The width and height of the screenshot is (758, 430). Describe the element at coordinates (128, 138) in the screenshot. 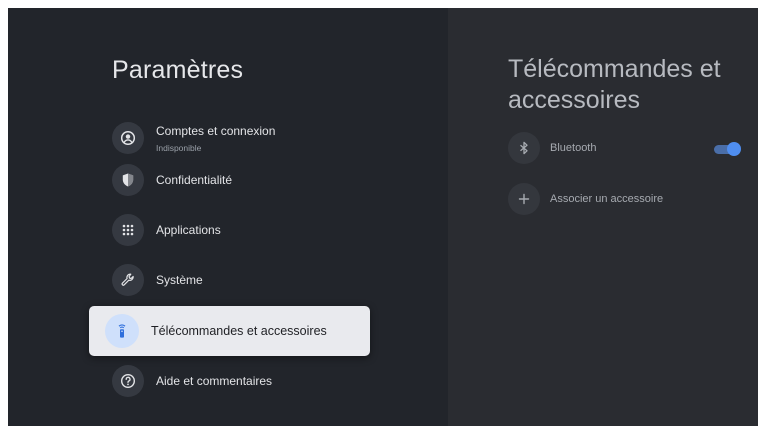

I see `account-circle-icon` at that location.